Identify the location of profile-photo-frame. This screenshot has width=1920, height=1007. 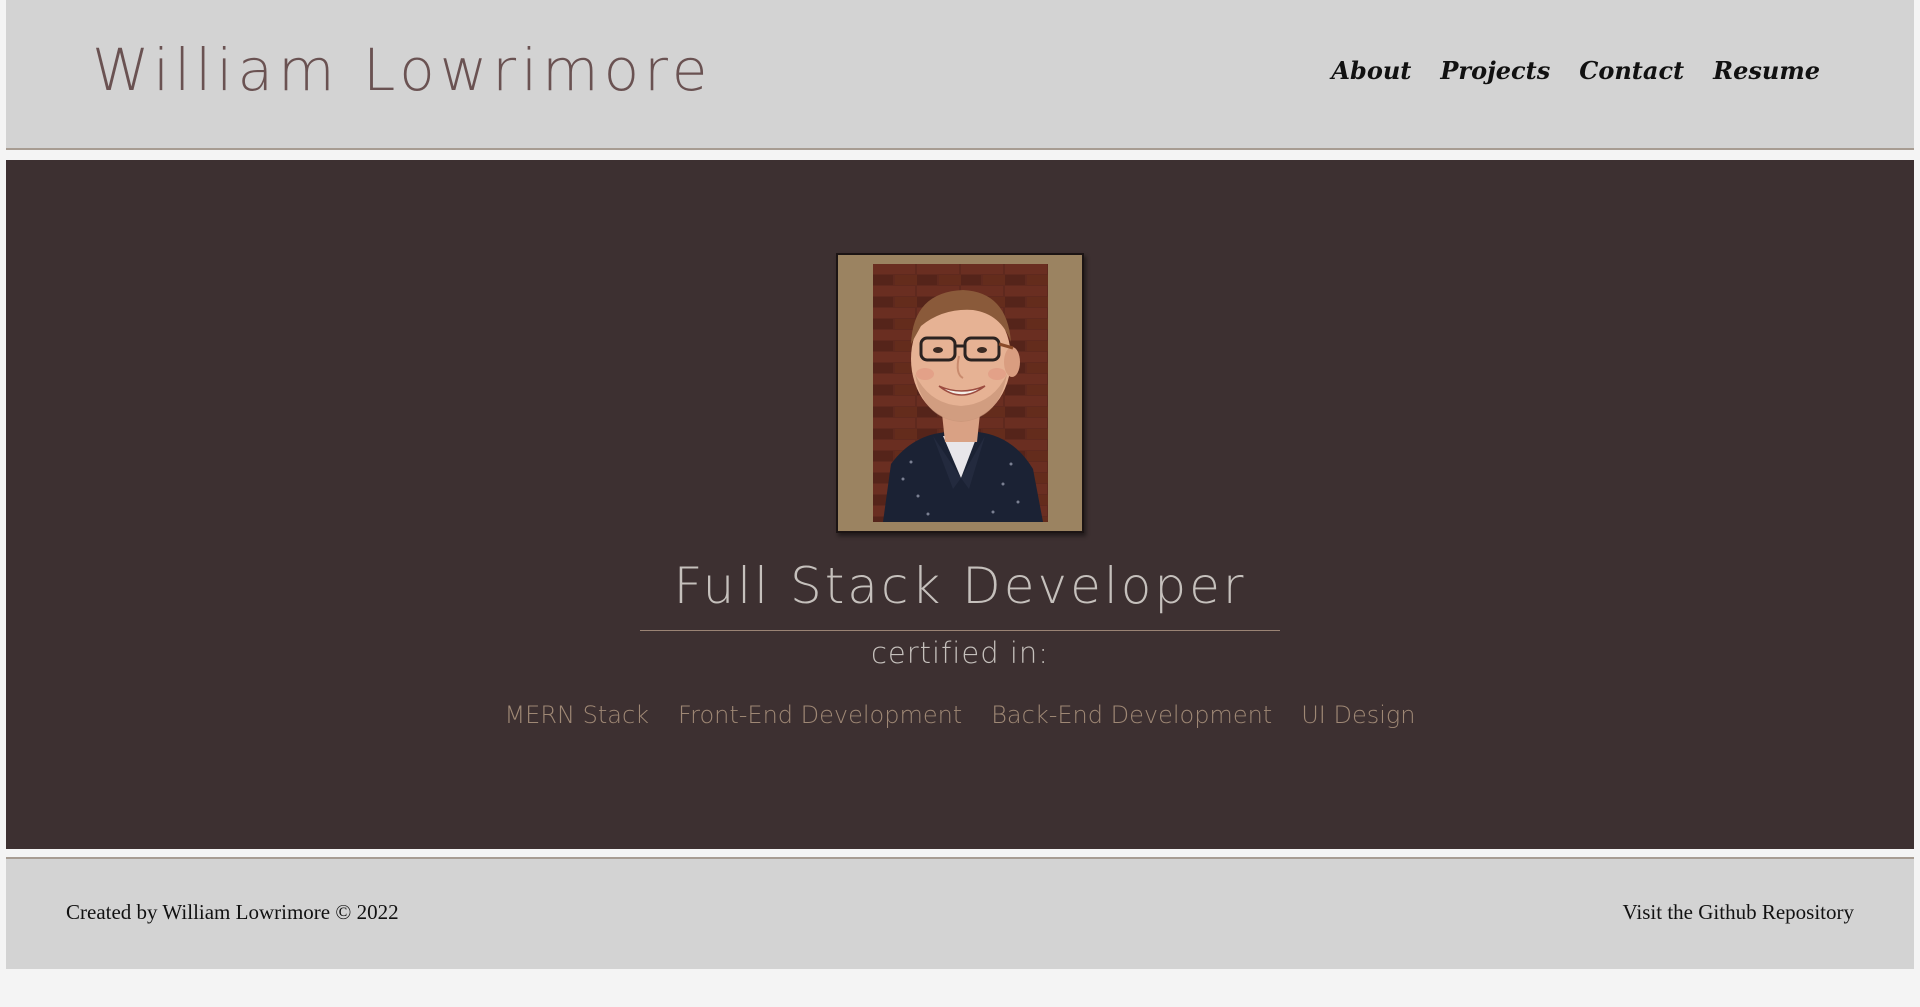
(960, 393).